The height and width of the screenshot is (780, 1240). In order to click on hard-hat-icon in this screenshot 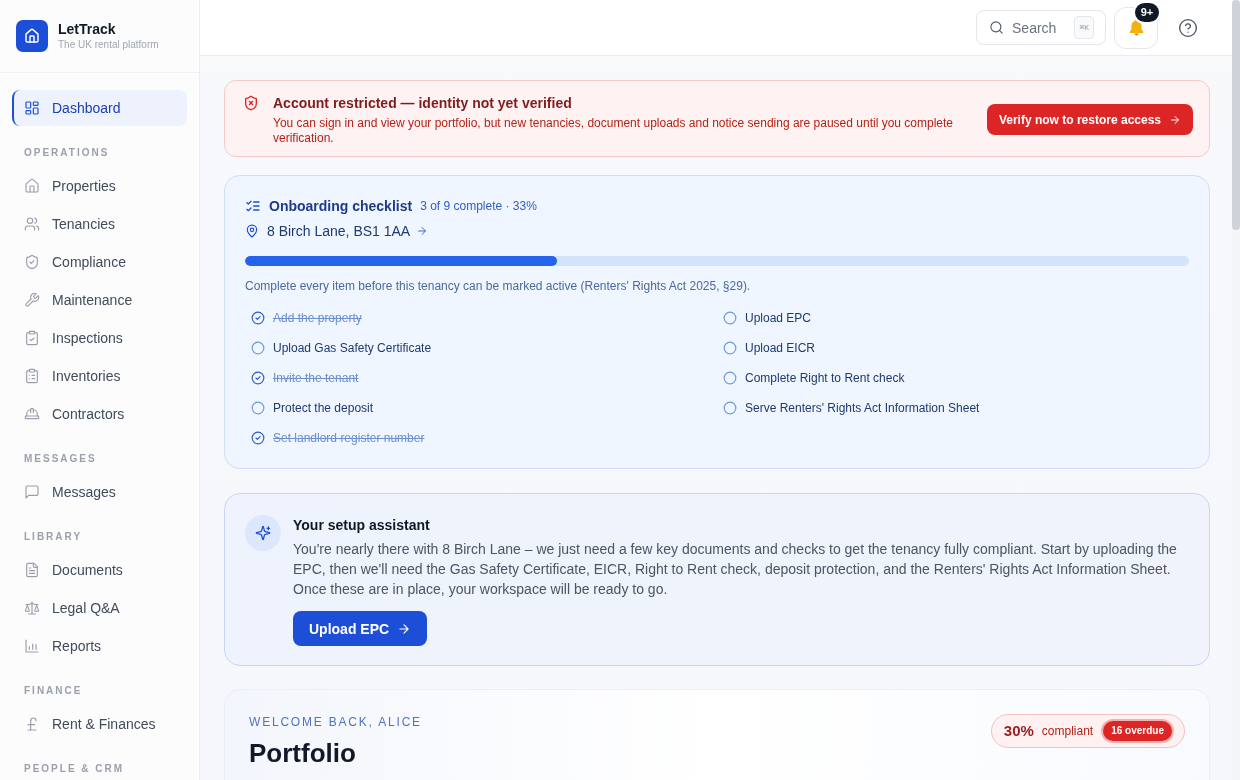, I will do `click(32, 414)`.